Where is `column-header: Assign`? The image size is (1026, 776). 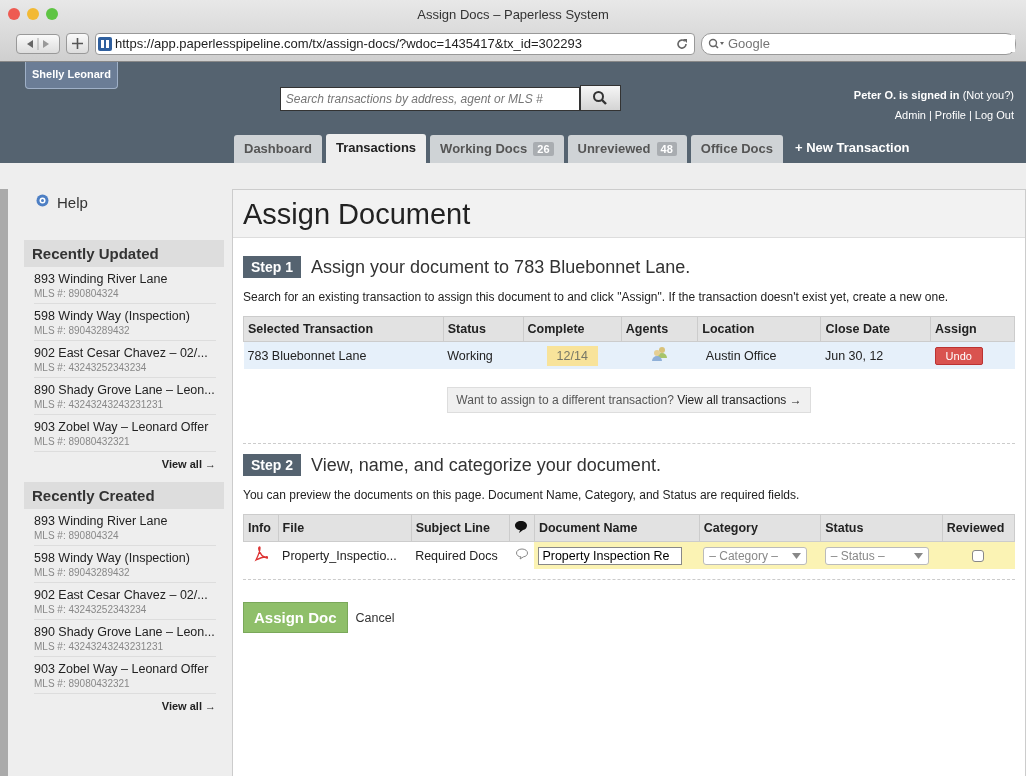 column-header: Assign is located at coordinates (972, 329).